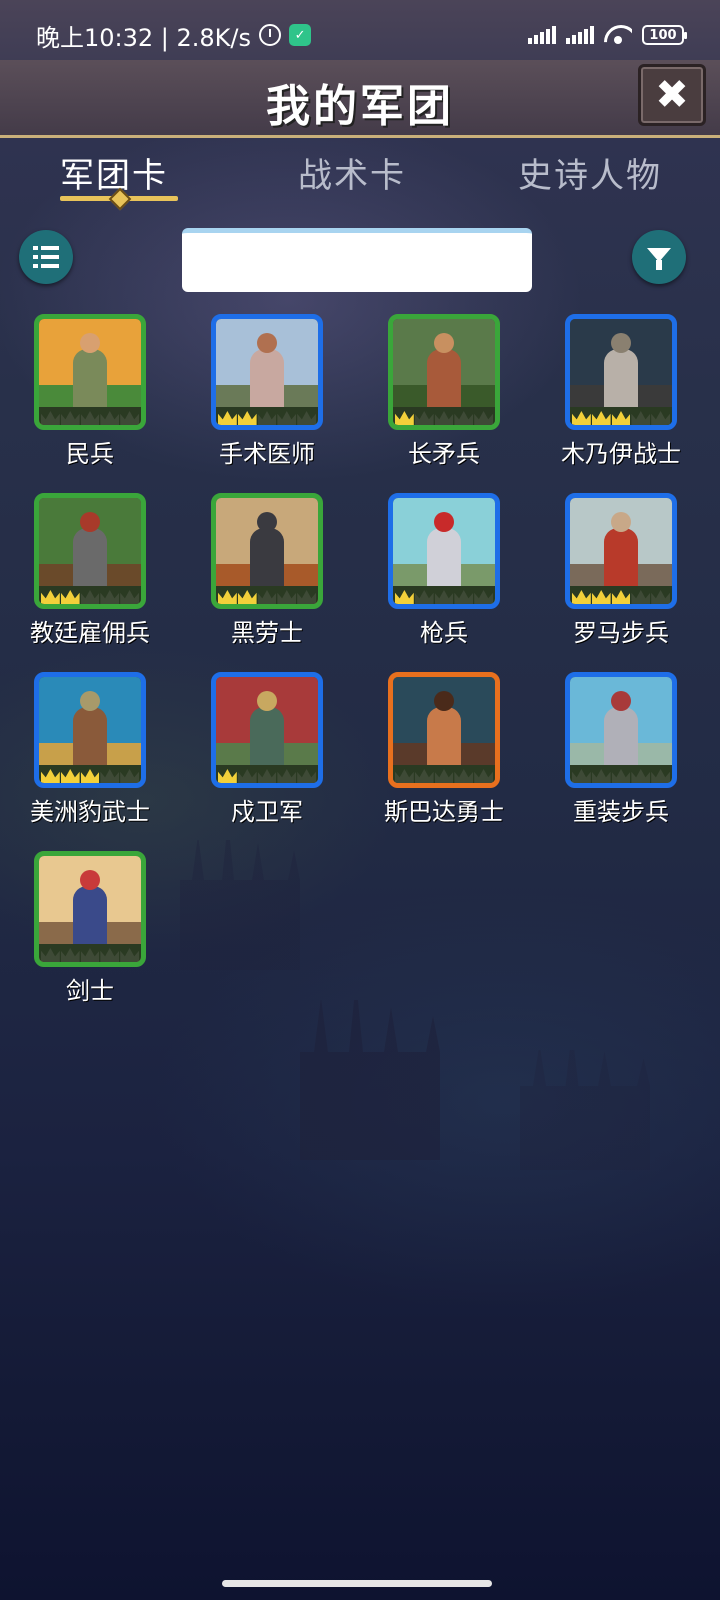 This screenshot has width=720, height=1600. I want to click on battery-level: 100, so click(663, 35).